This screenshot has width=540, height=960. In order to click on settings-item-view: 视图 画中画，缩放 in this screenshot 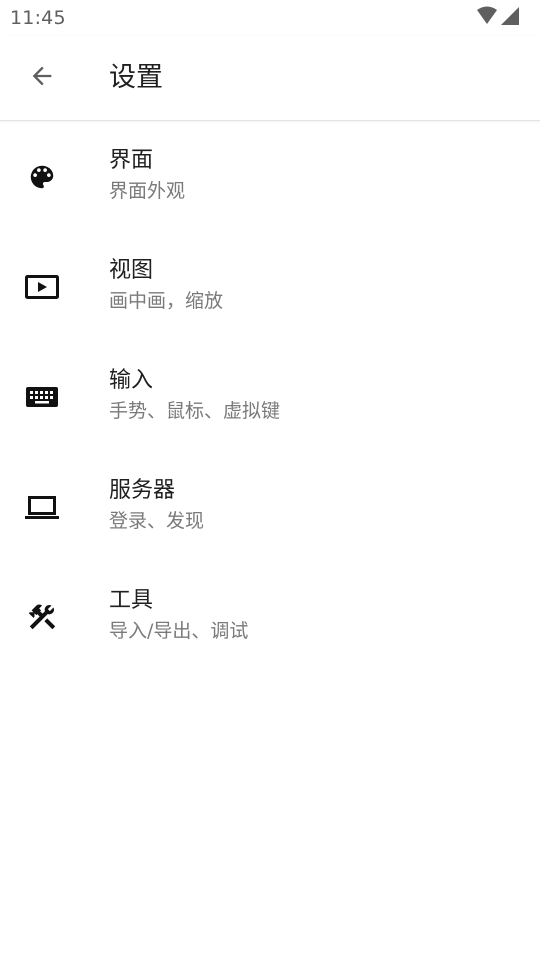, I will do `click(270, 287)`.